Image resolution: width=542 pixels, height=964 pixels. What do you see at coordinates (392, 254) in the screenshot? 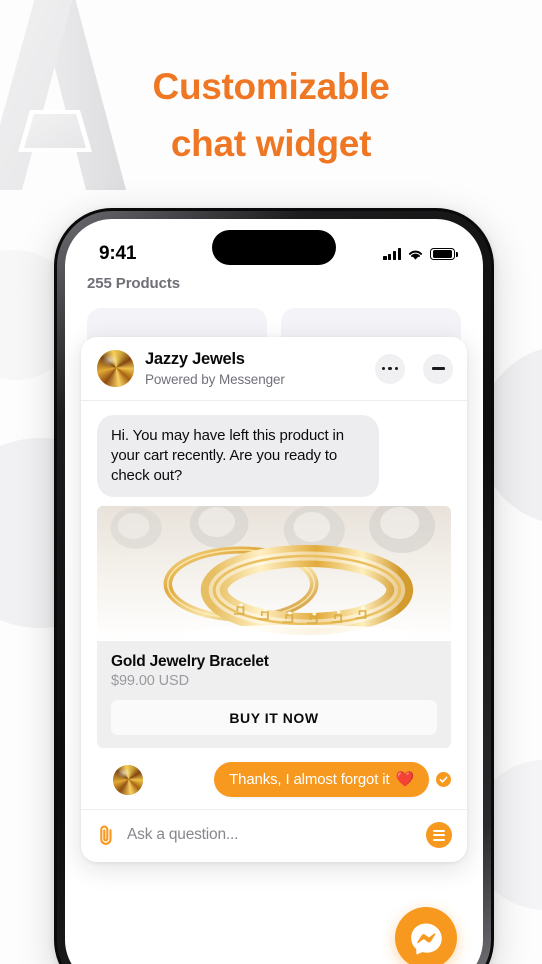
I see `signal-bars-icon` at bounding box center [392, 254].